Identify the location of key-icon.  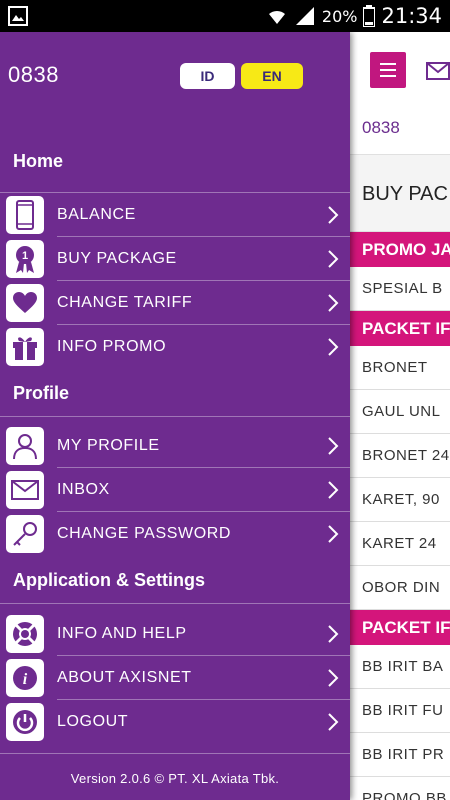
(25, 534).